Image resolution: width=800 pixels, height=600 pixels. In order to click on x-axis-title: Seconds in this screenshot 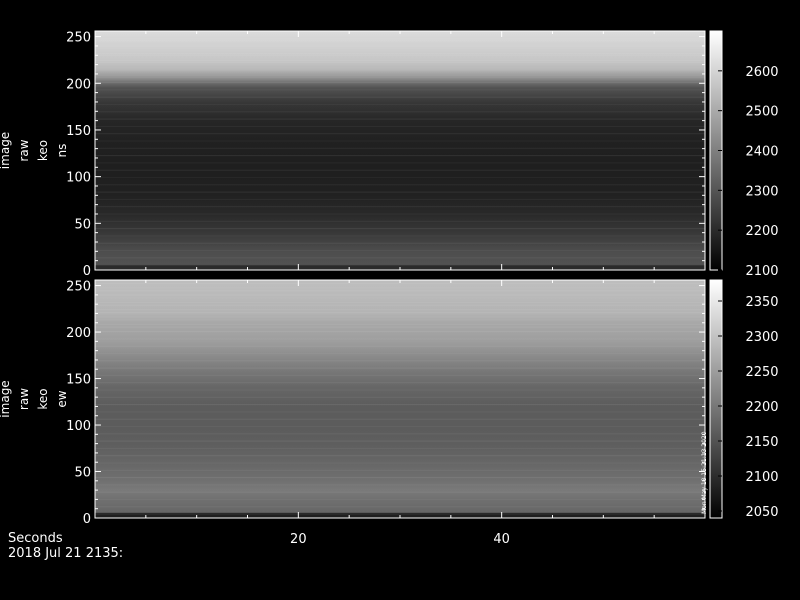, I will do `click(35, 538)`.